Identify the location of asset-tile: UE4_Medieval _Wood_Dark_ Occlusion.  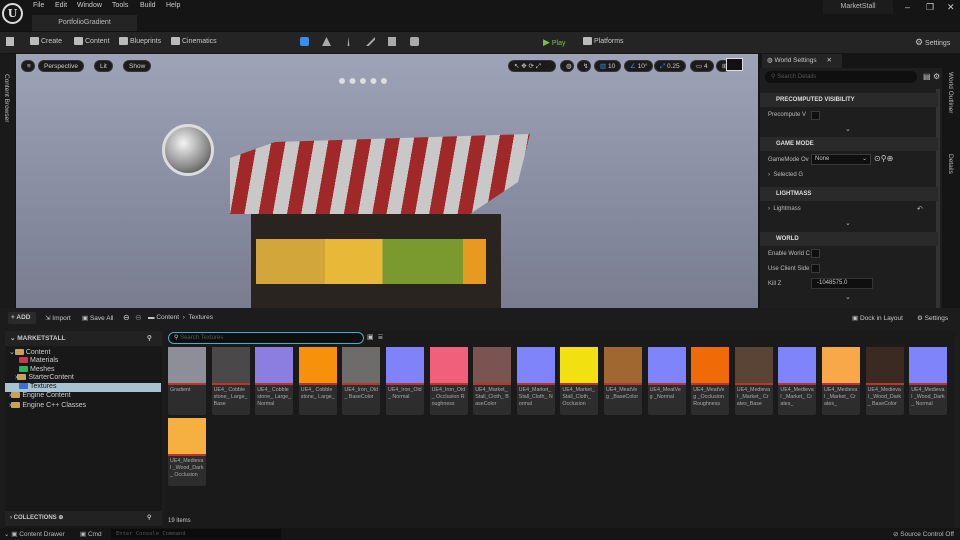
(187, 452).